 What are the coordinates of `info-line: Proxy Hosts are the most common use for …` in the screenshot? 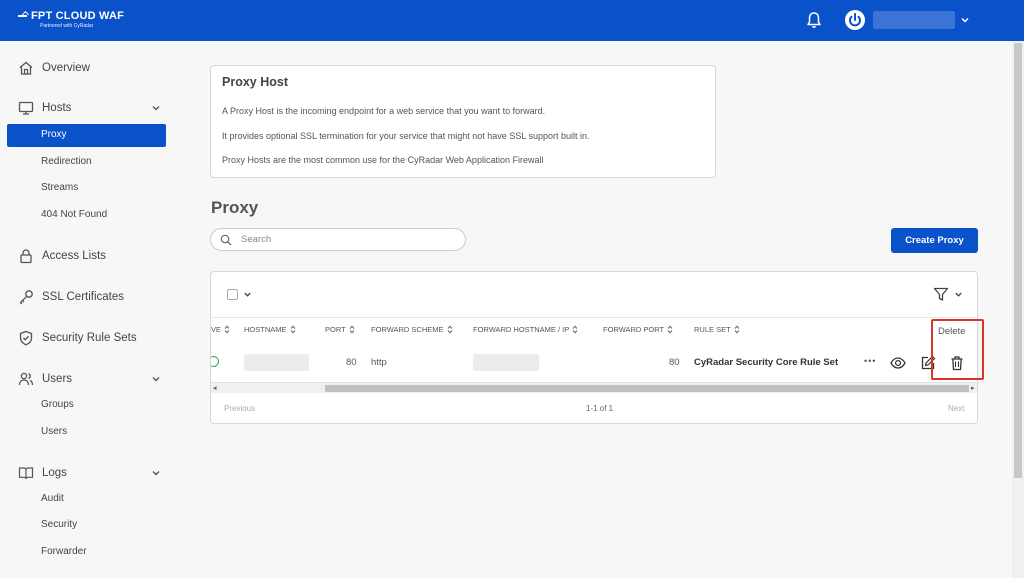 It's located at (383, 160).